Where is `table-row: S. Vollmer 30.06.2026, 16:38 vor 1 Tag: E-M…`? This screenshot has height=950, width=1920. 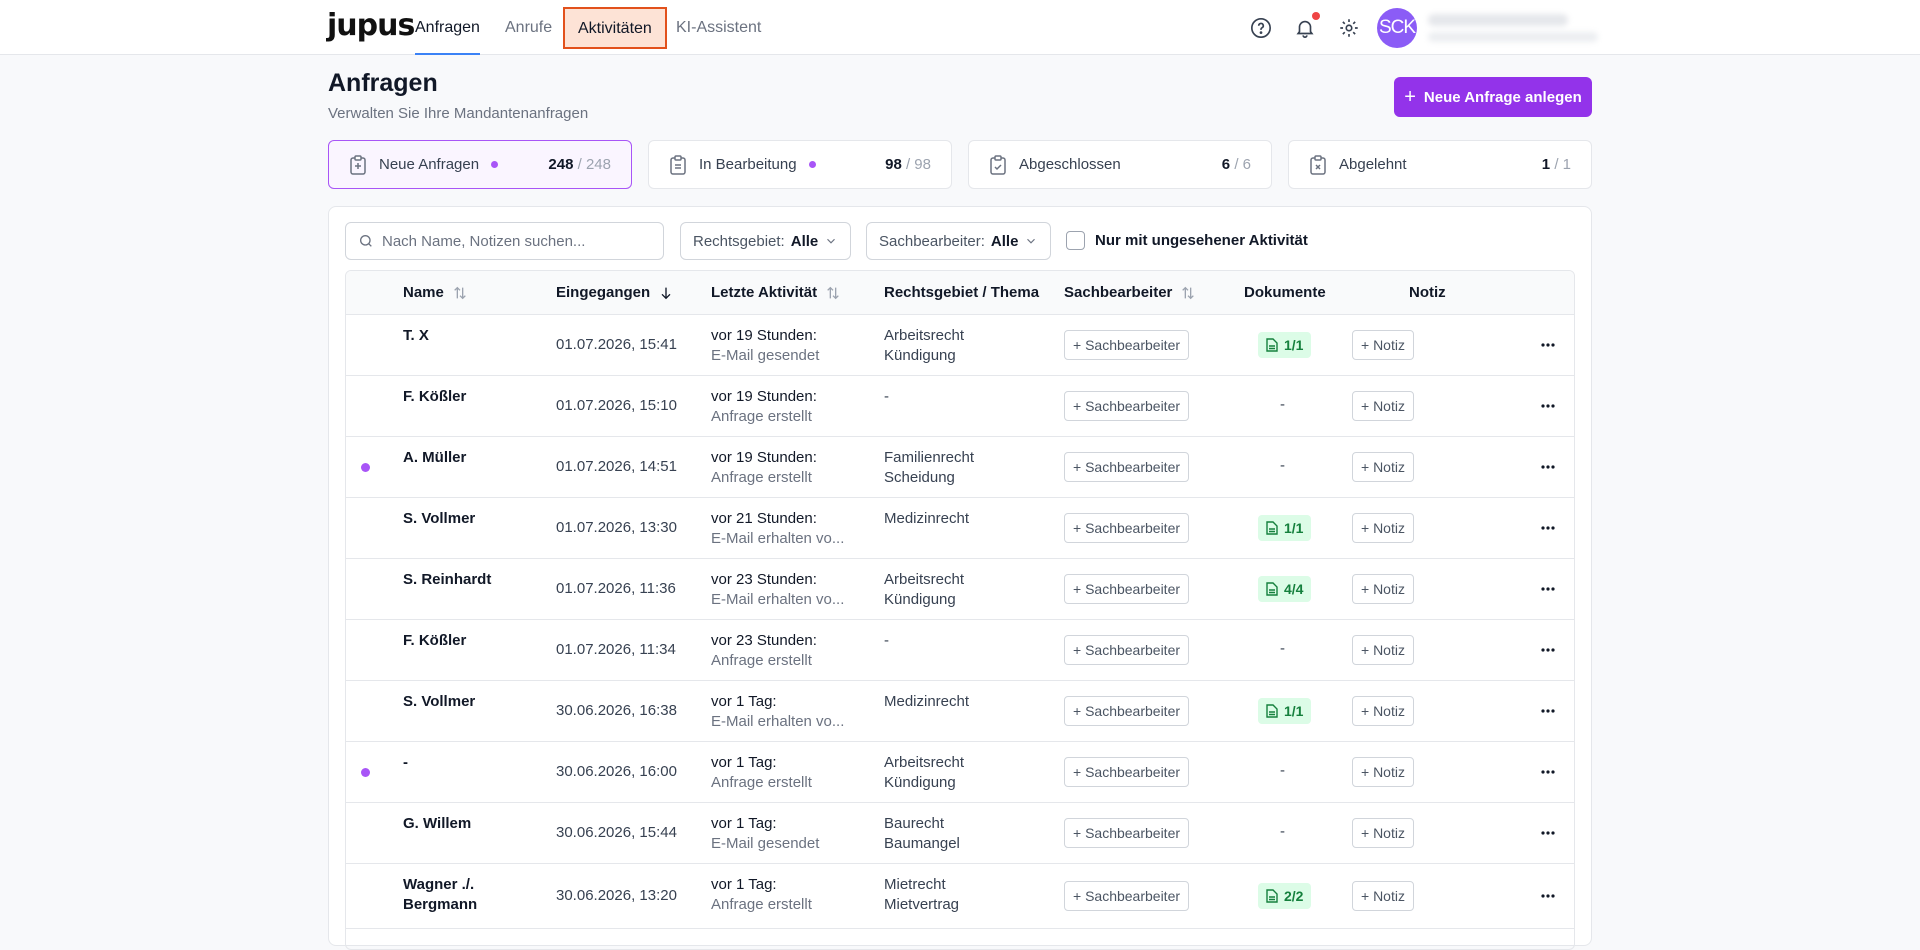
table-row: S. Vollmer 30.06.2026, 16:38 vor 1 Tag: E-M… is located at coordinates (960, 711).